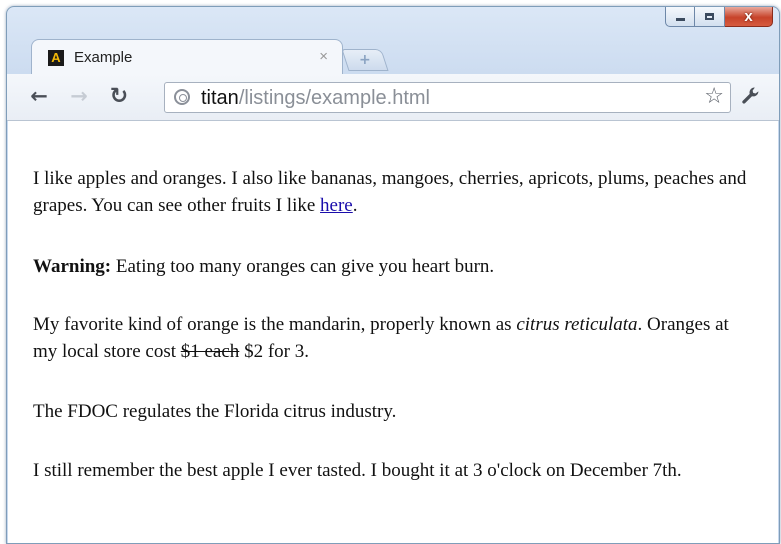 This screenshot has height=544, width=781. What do you see at coordinates (274, 351) in the screenshot?
I see `p3-end: $2 for 3.` at bounding box center [274, 351].